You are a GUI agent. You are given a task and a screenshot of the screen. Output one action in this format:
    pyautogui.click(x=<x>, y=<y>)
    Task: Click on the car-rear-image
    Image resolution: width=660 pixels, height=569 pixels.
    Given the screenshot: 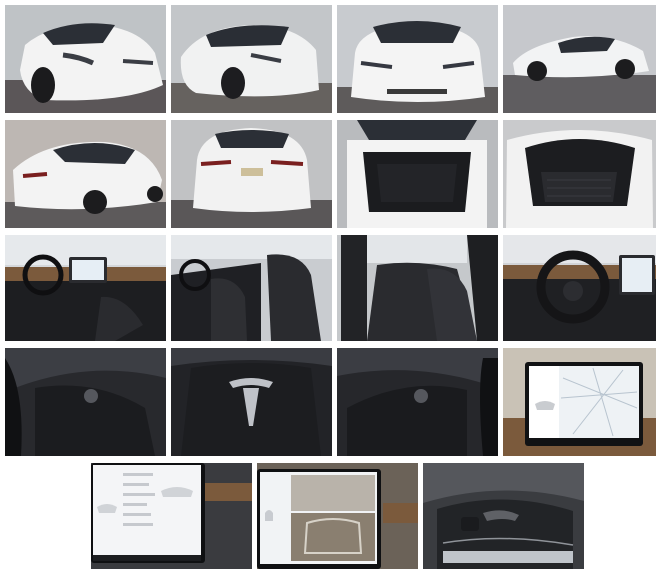 What is the action you would take?
    pyautogui.click(x=251, y=174)
    